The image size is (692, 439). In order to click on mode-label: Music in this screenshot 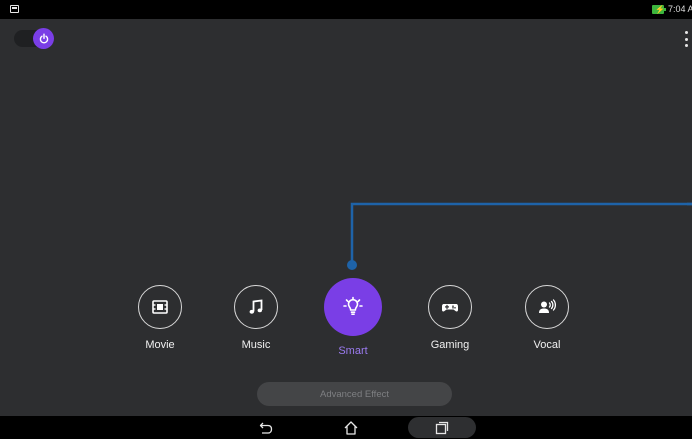, I will do `click(256, 345)`.